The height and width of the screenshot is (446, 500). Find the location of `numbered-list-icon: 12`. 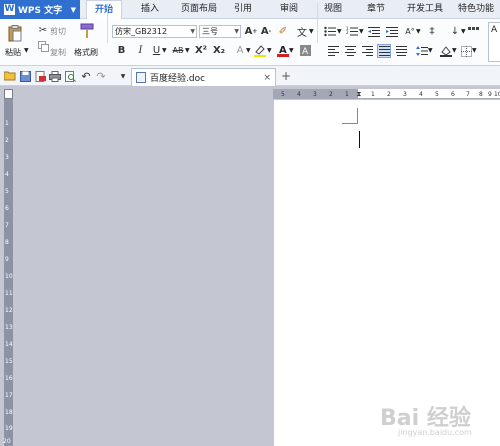

numbered-list-icon: 12 is located at coordinates (352, 31).